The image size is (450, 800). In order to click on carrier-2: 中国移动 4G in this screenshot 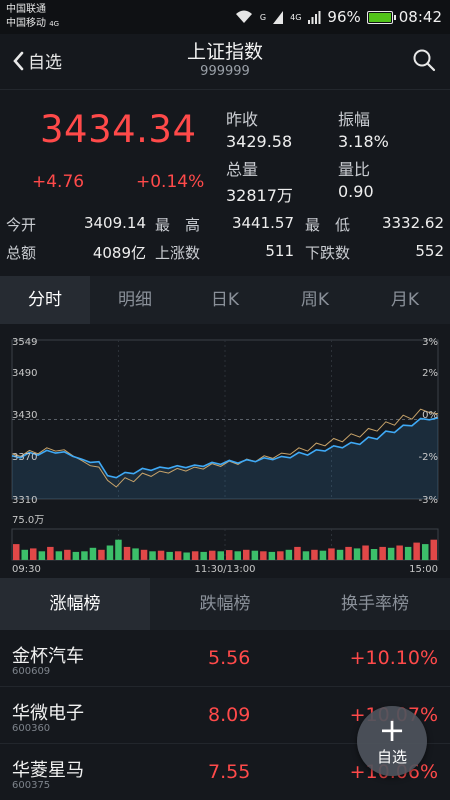, I will do `click(33, 23)`.